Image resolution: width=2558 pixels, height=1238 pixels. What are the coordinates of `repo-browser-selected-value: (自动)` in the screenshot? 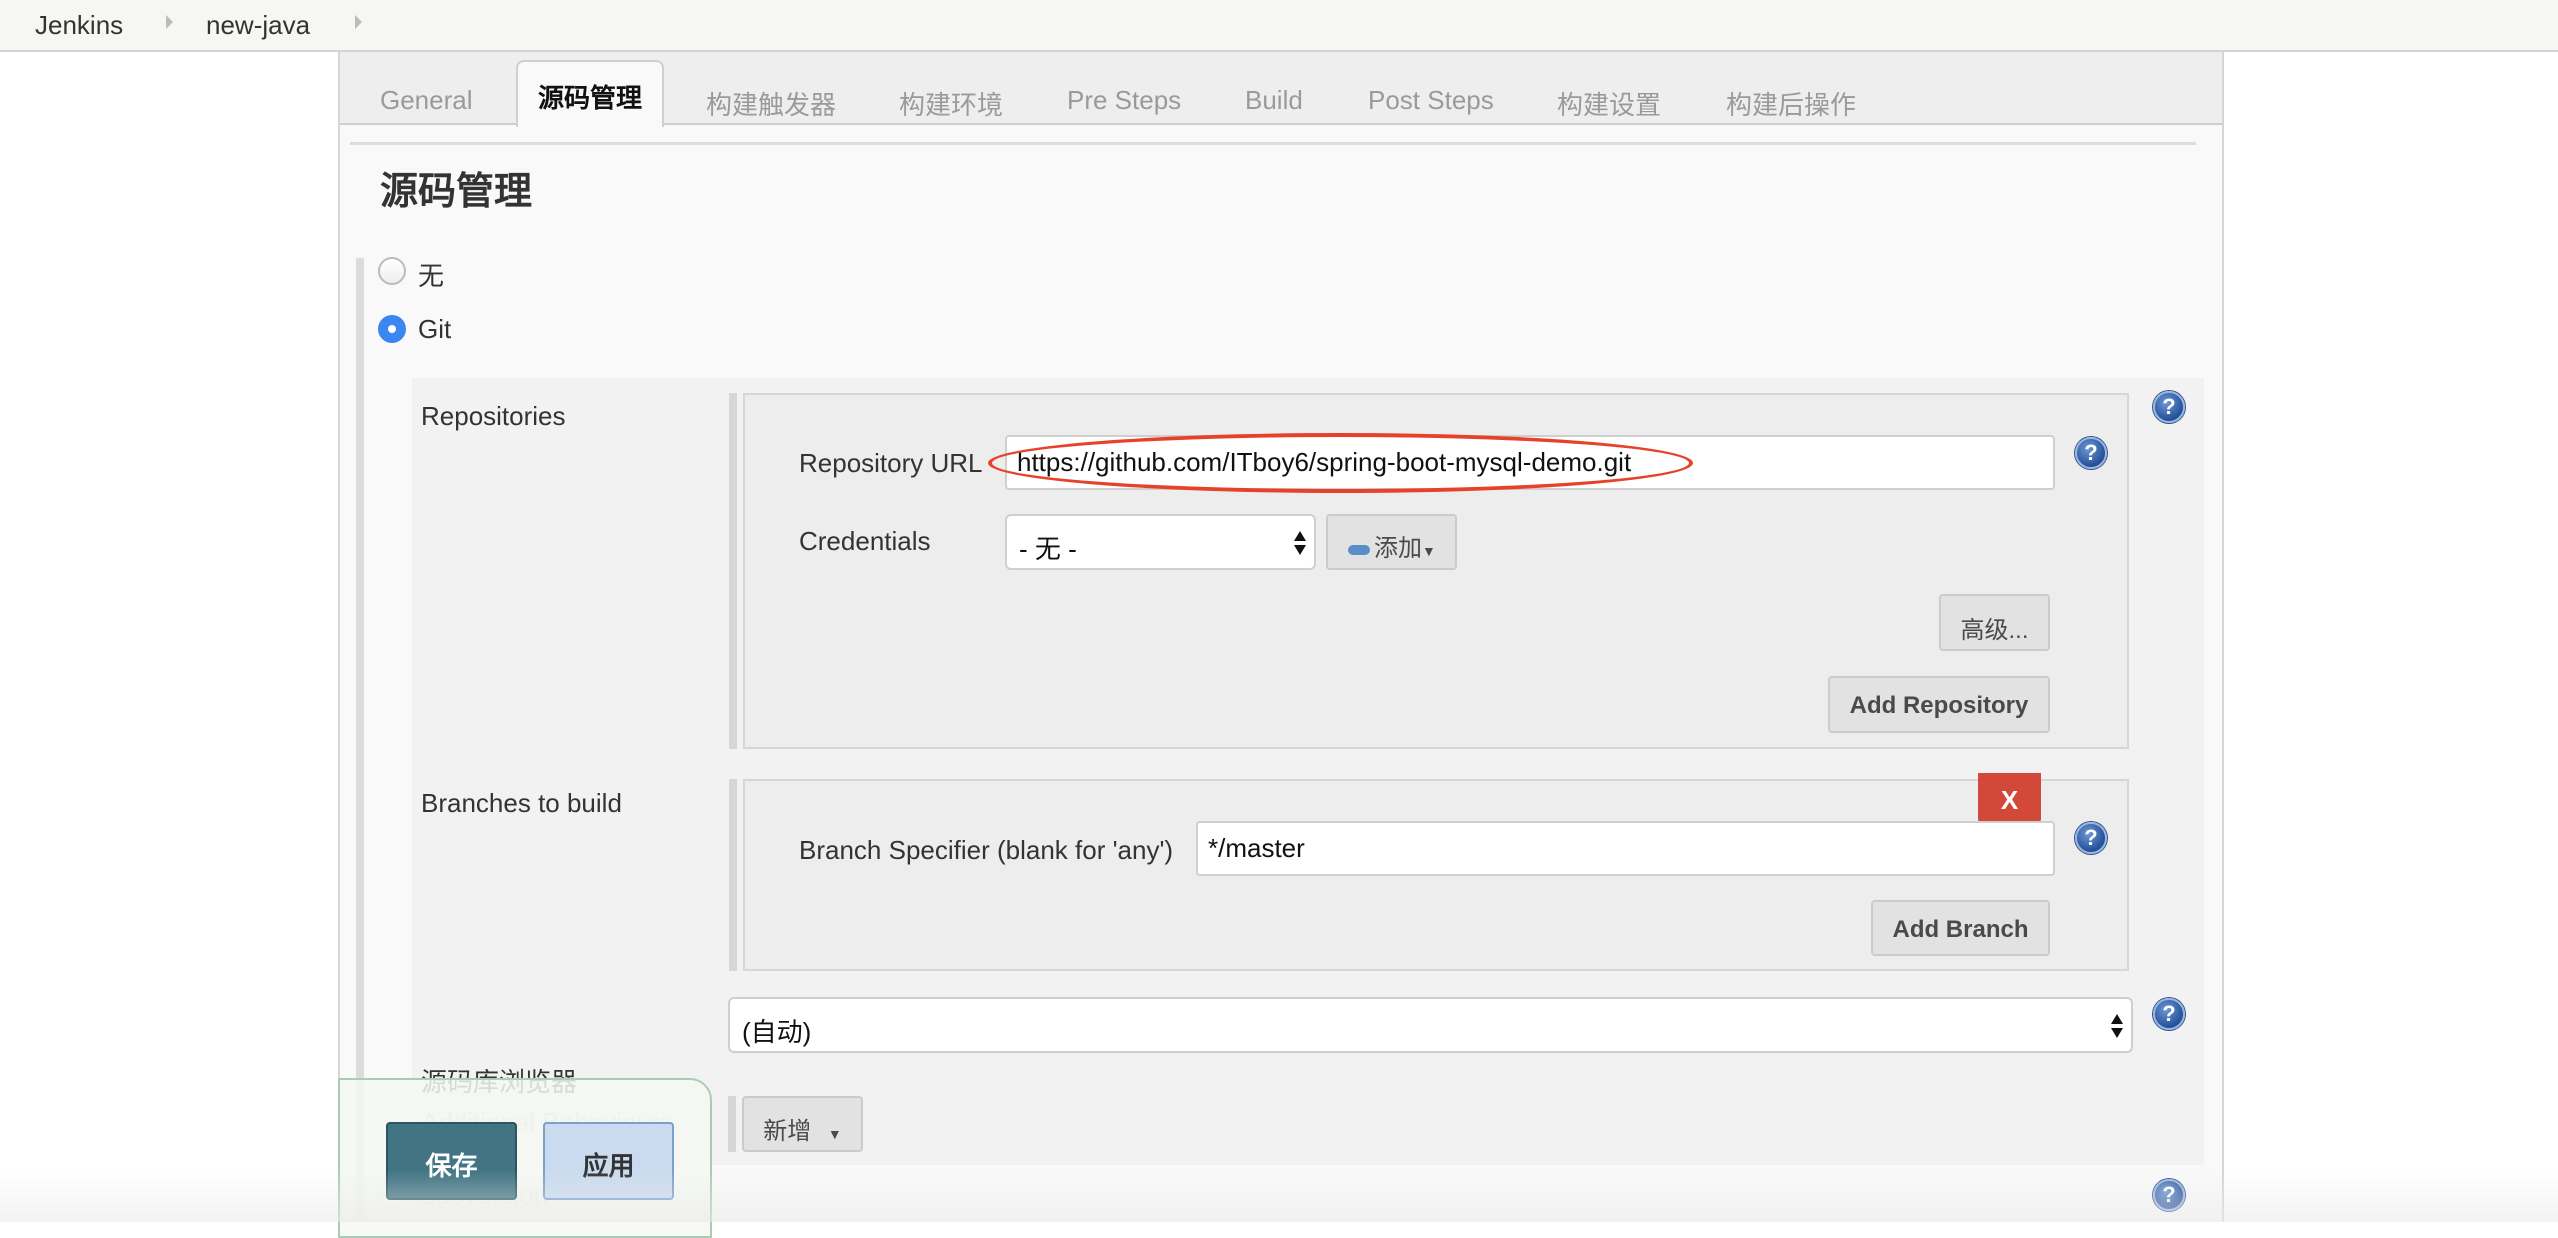 It's located at (777, 1032).